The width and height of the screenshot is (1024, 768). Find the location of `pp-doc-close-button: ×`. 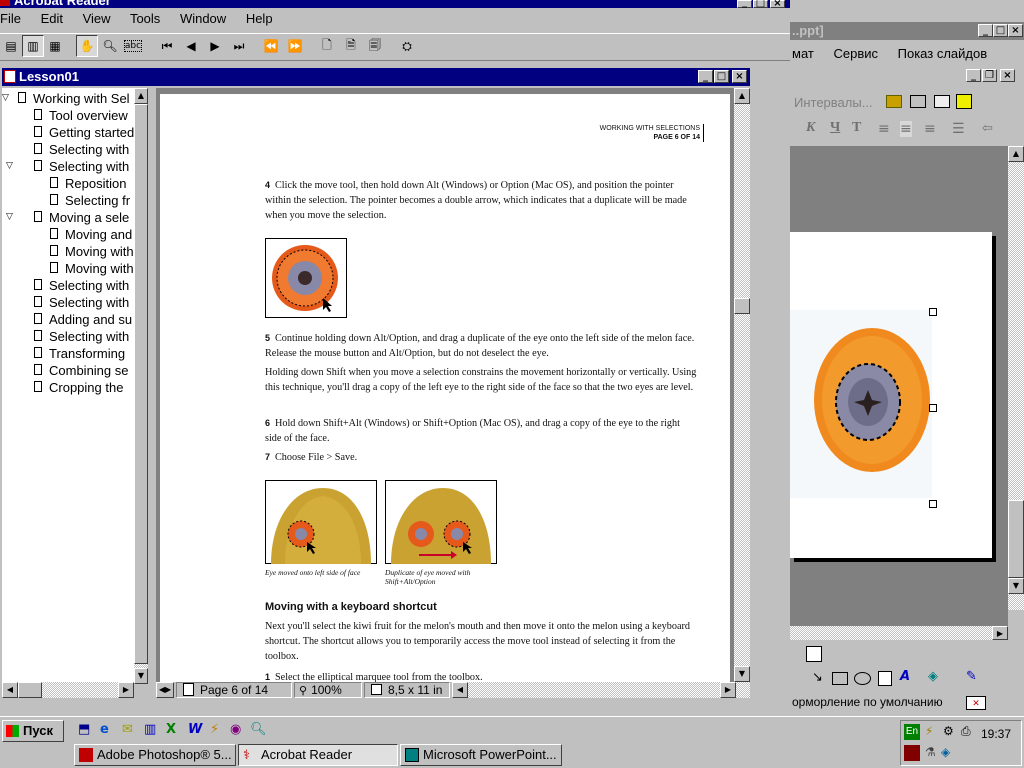

pp-doc-close-button: × is located at coordinates (1007, 75).